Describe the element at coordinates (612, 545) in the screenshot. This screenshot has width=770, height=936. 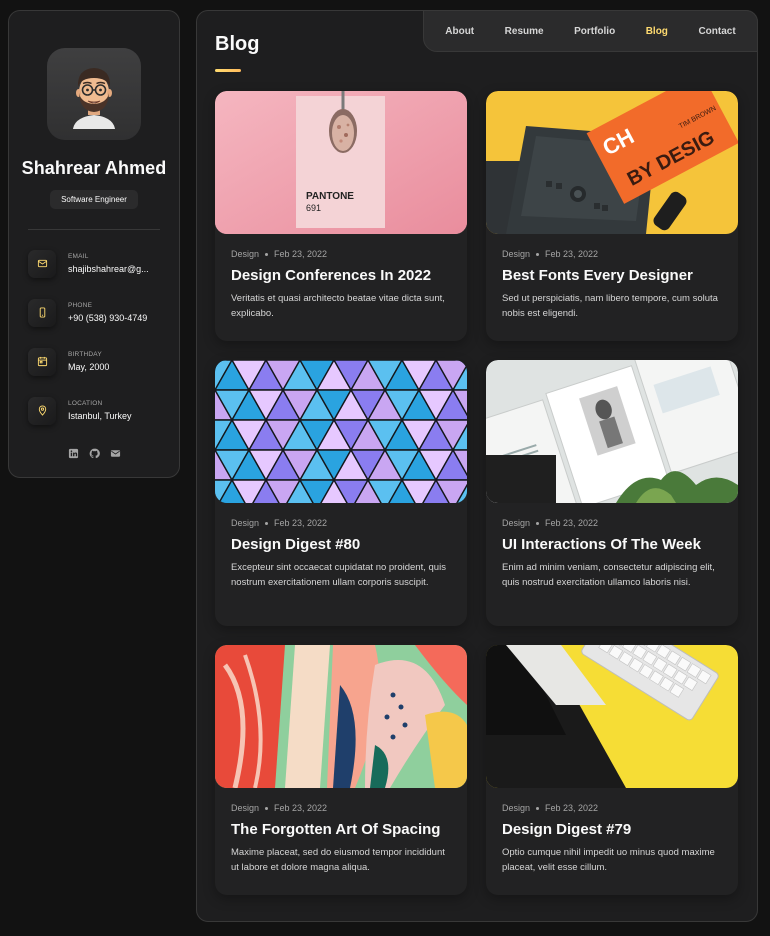
I see `post-title: UI Interactions Of The Week` at that location.